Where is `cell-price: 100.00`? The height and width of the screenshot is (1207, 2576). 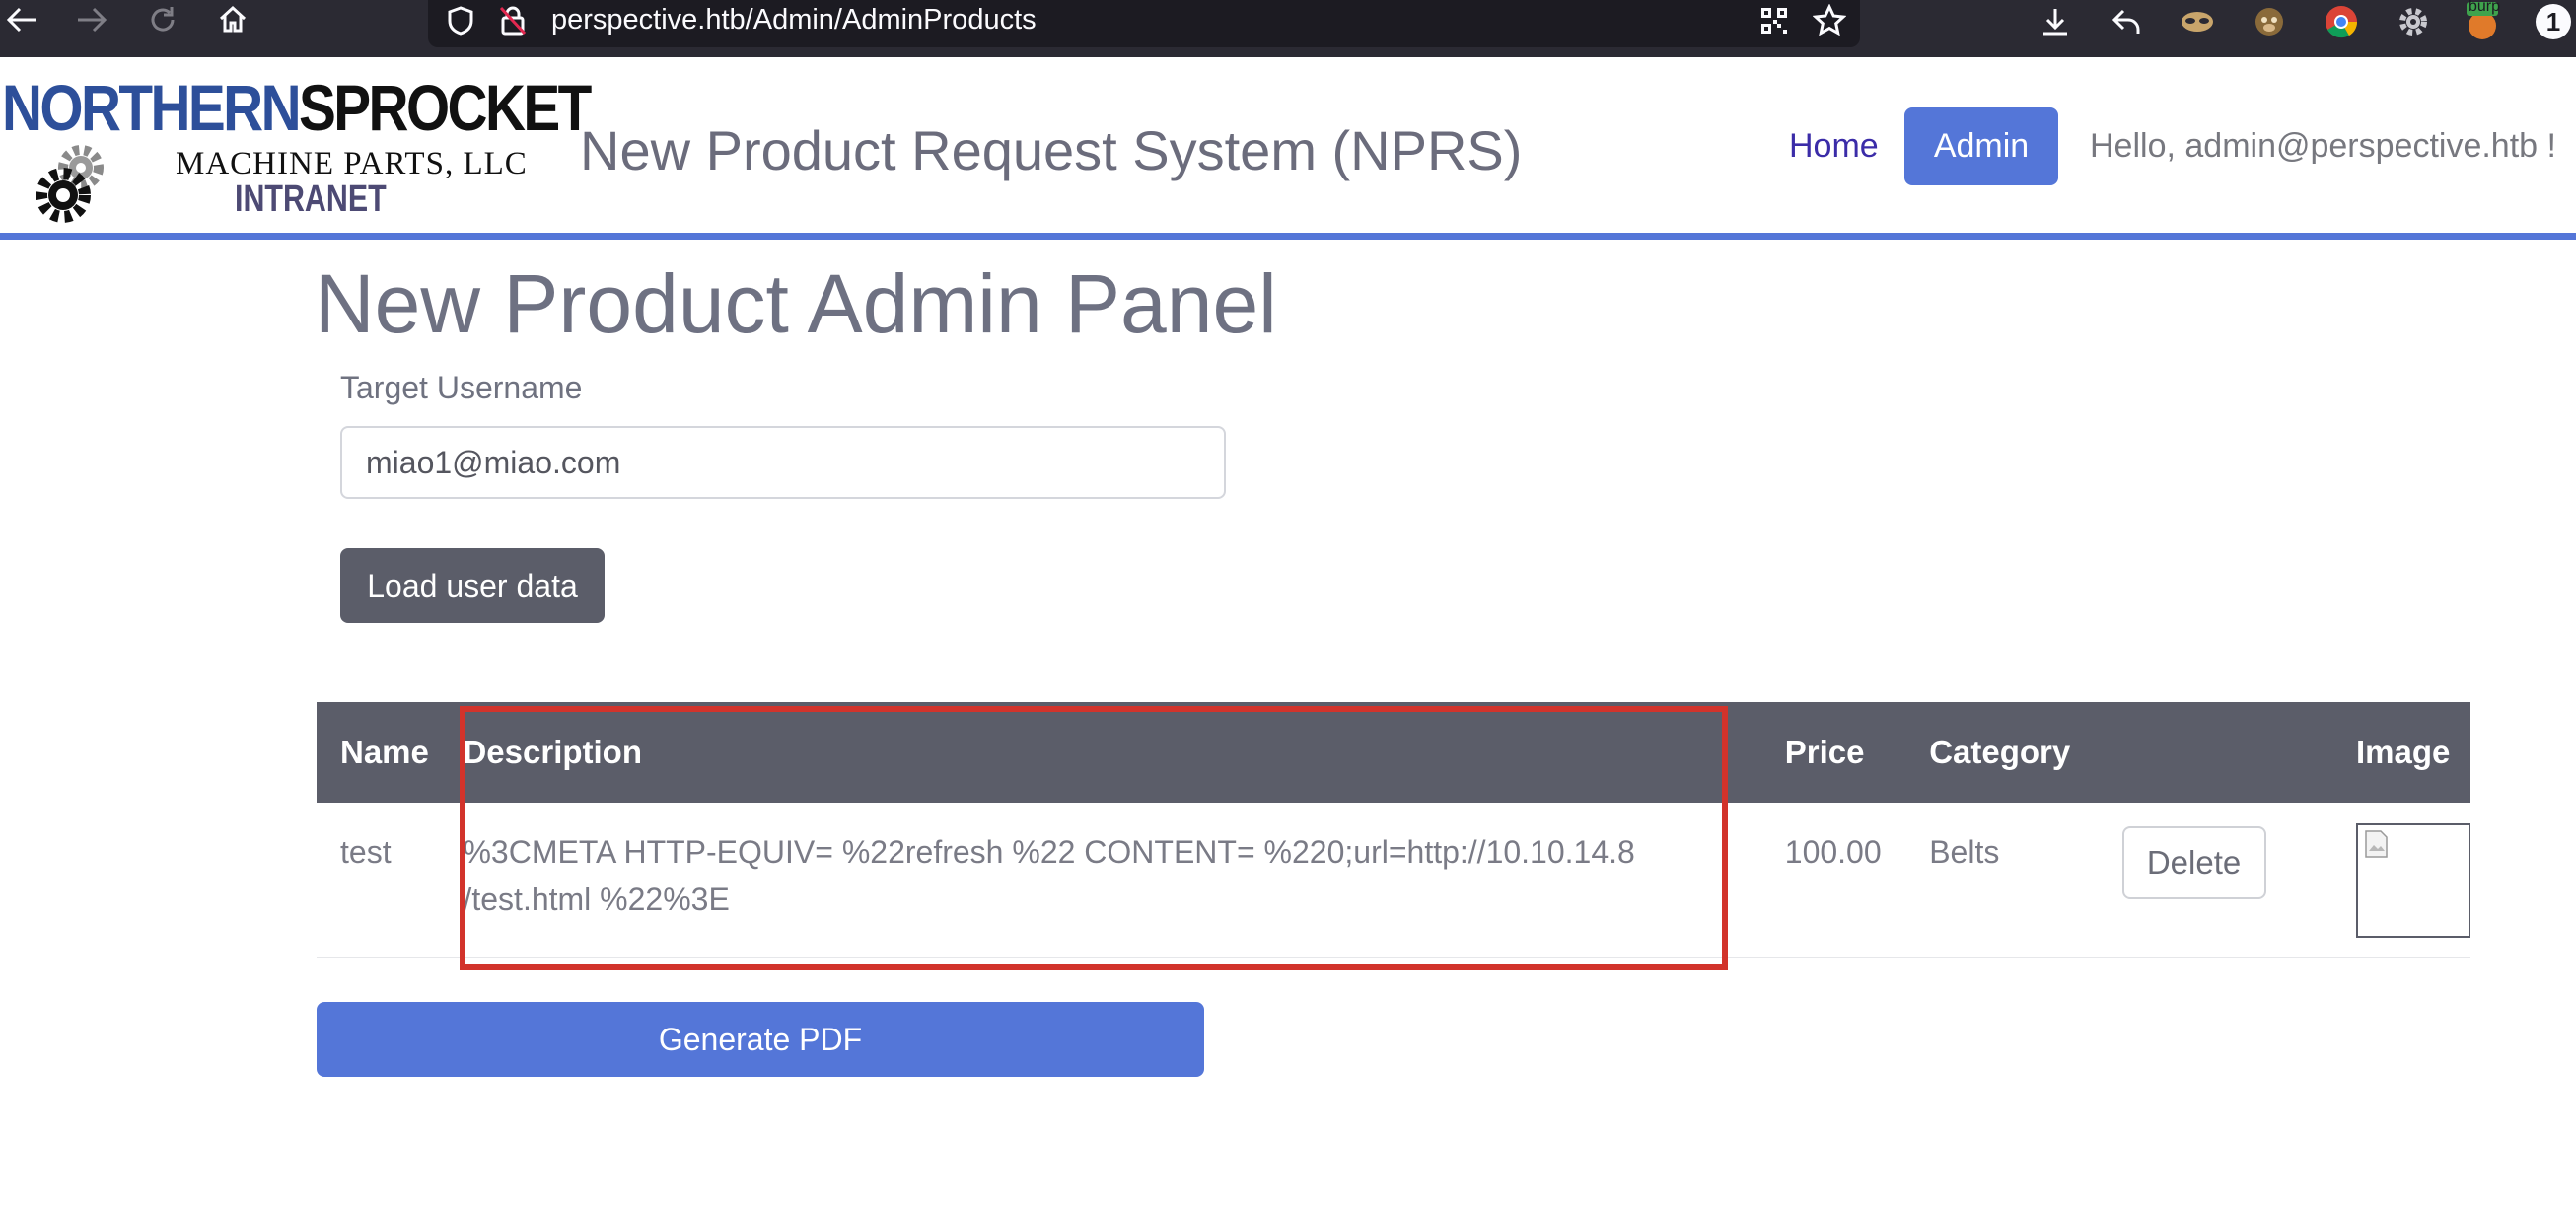
cell-price: 100.00 is located at coordinates (1833, 881).